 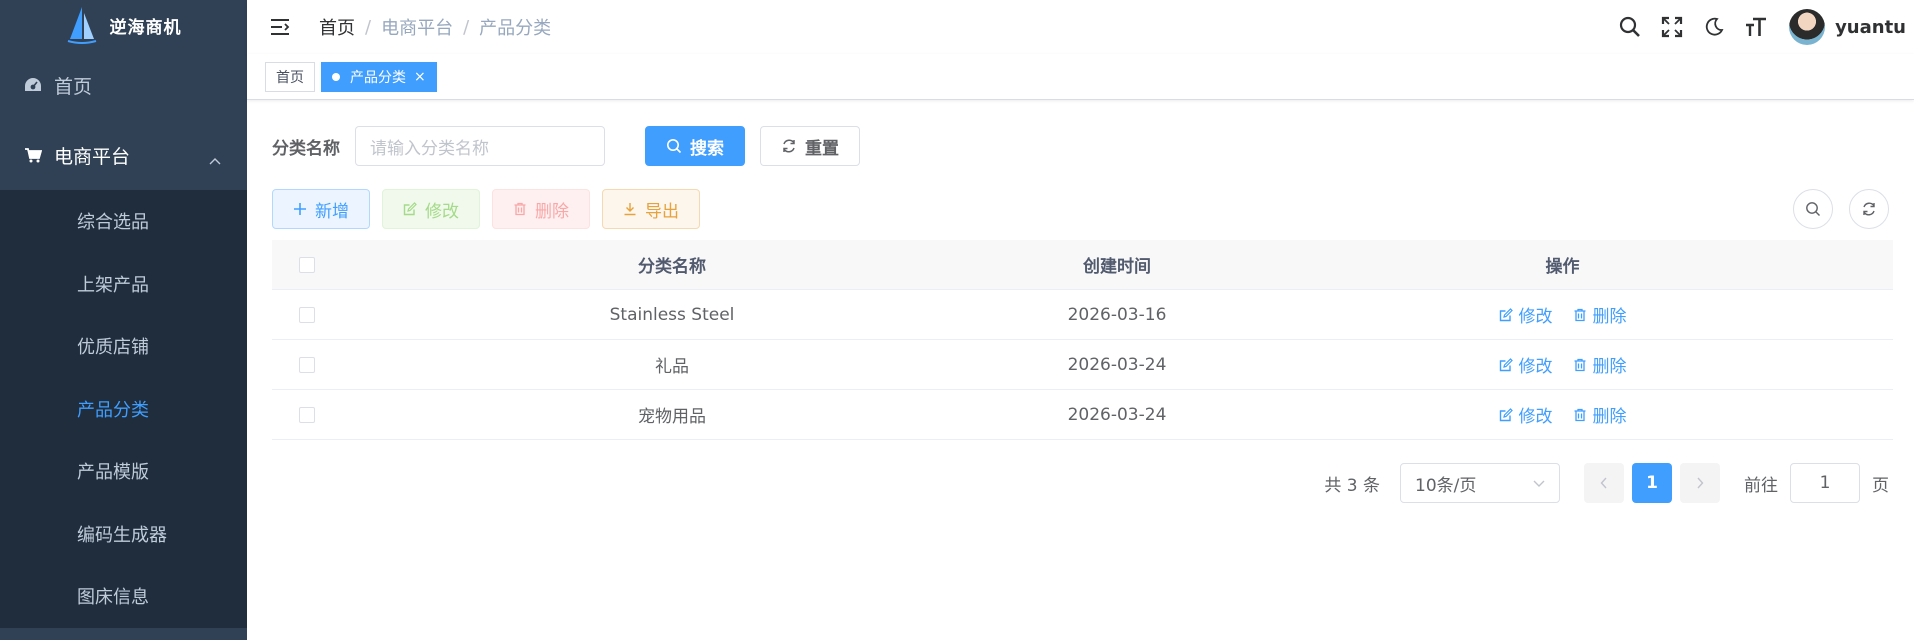 What do you see at coordinates (123, 85) in the screenshot?
I see `sidebar-item-home: 首页` at bounding box center [123, 85].